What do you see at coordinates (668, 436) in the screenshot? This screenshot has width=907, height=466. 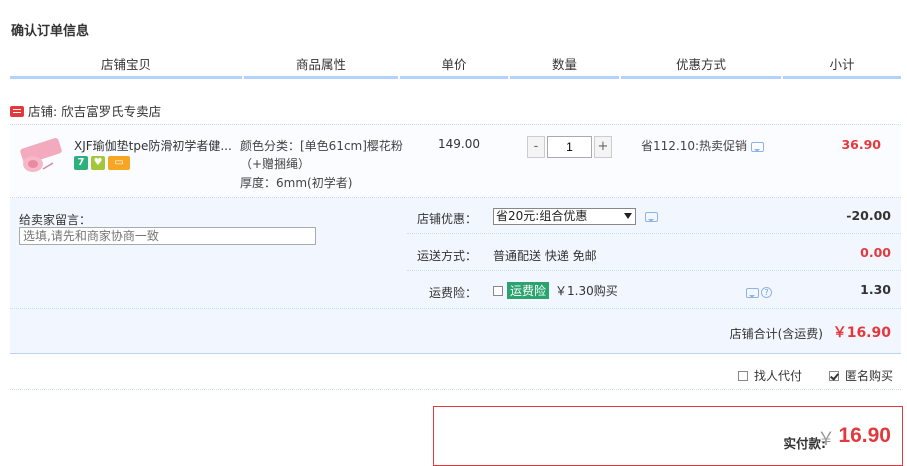 I see `payment-summary: 实付款: ￥ 16.90` at bounding box center [668, 436].